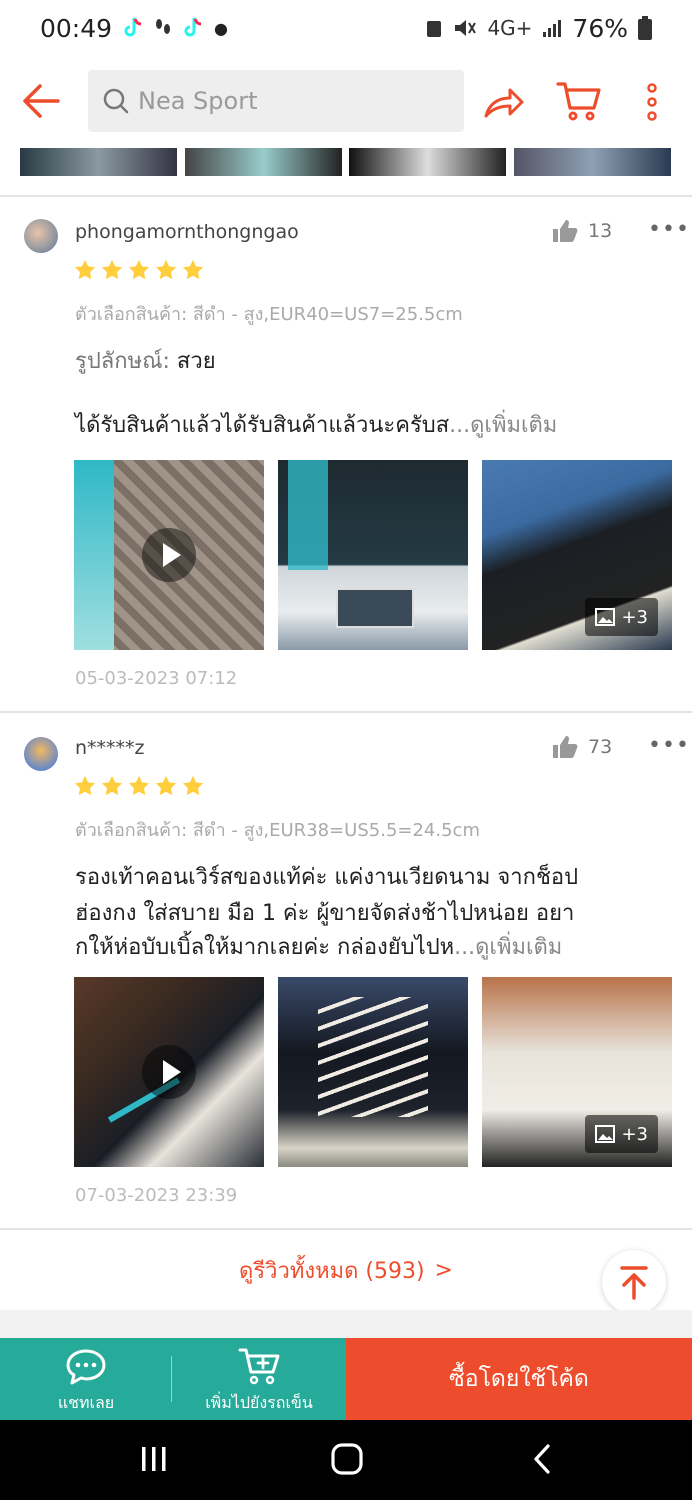  What do you see at coordinates (265, 947) in the screenshot?
I see `review-text-line: กให้ห่อบับเบิ้ลให้มากเลยค่ะ กล่องยับไปห` at bounding box center [265, 947].